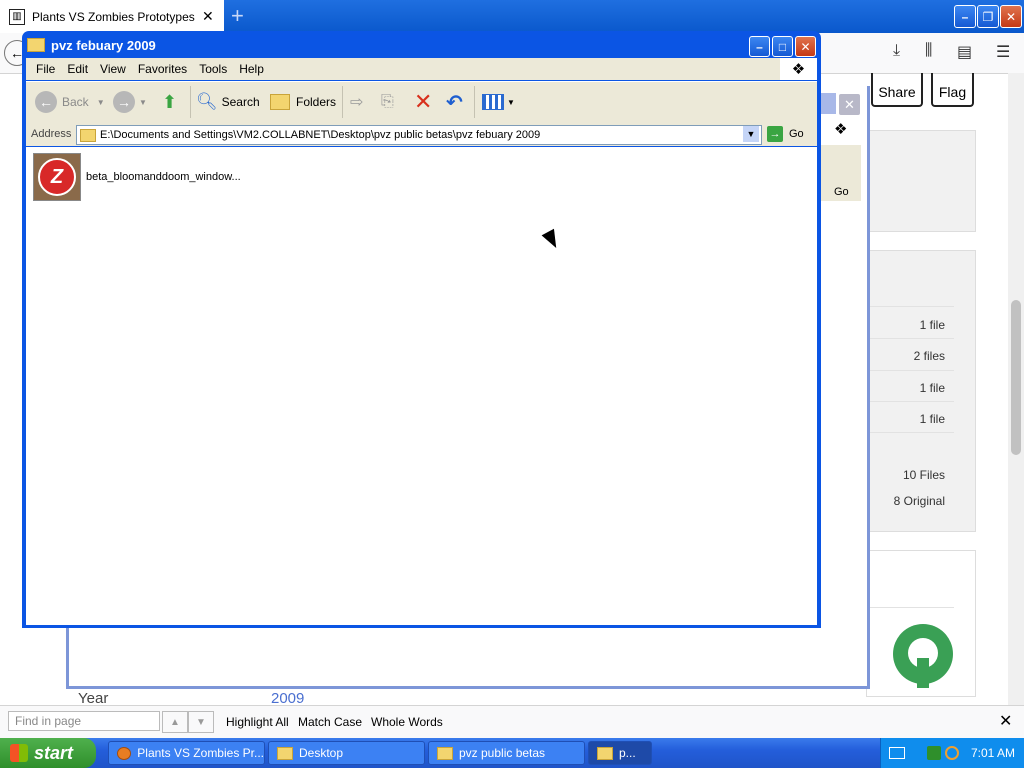 This screenshot has width=1024, height=768. I want to click on page-scrollbar-thumb, so click(1016, 377).